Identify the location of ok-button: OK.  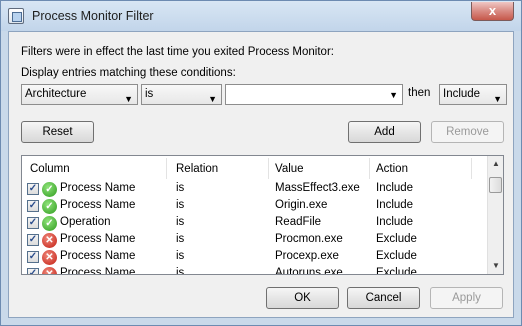
(302, 298).